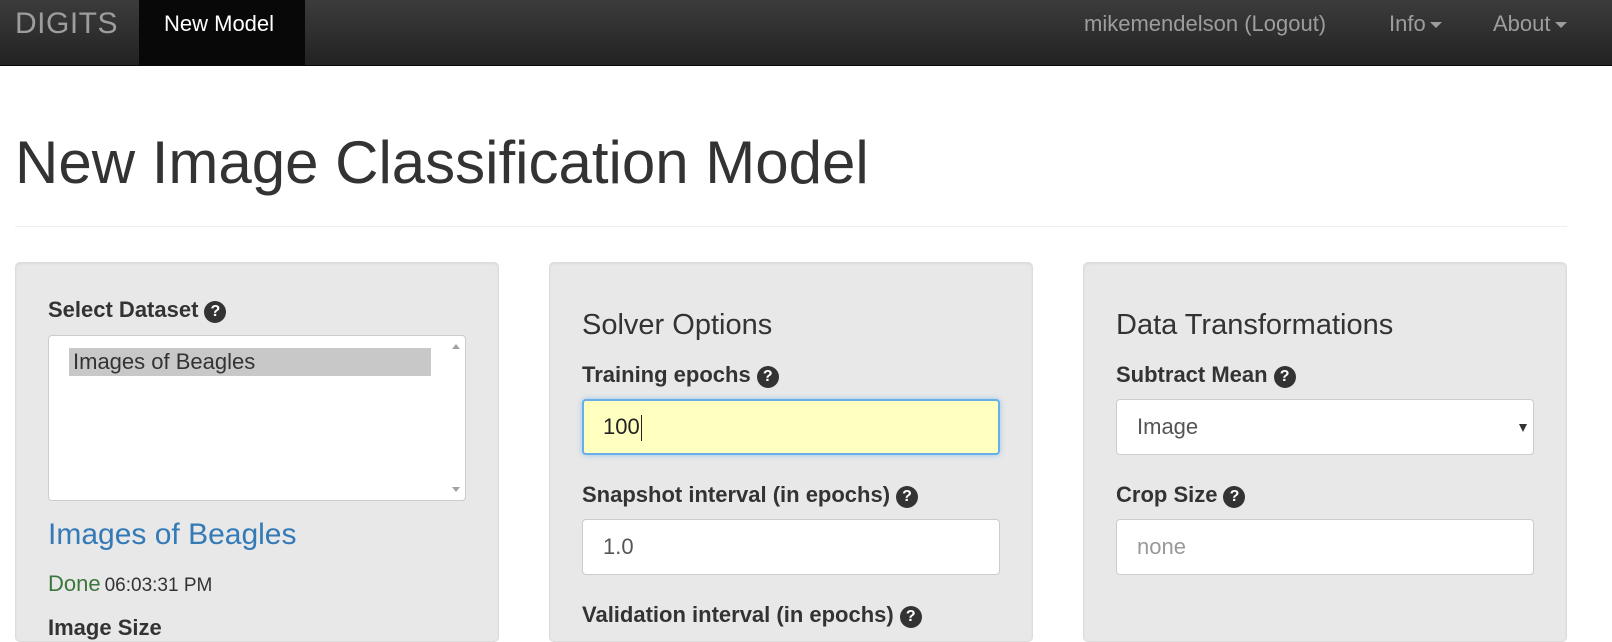 The image size is (1612, 642). I want to click on subtract-mean-select: Image, so click(1325, 427).